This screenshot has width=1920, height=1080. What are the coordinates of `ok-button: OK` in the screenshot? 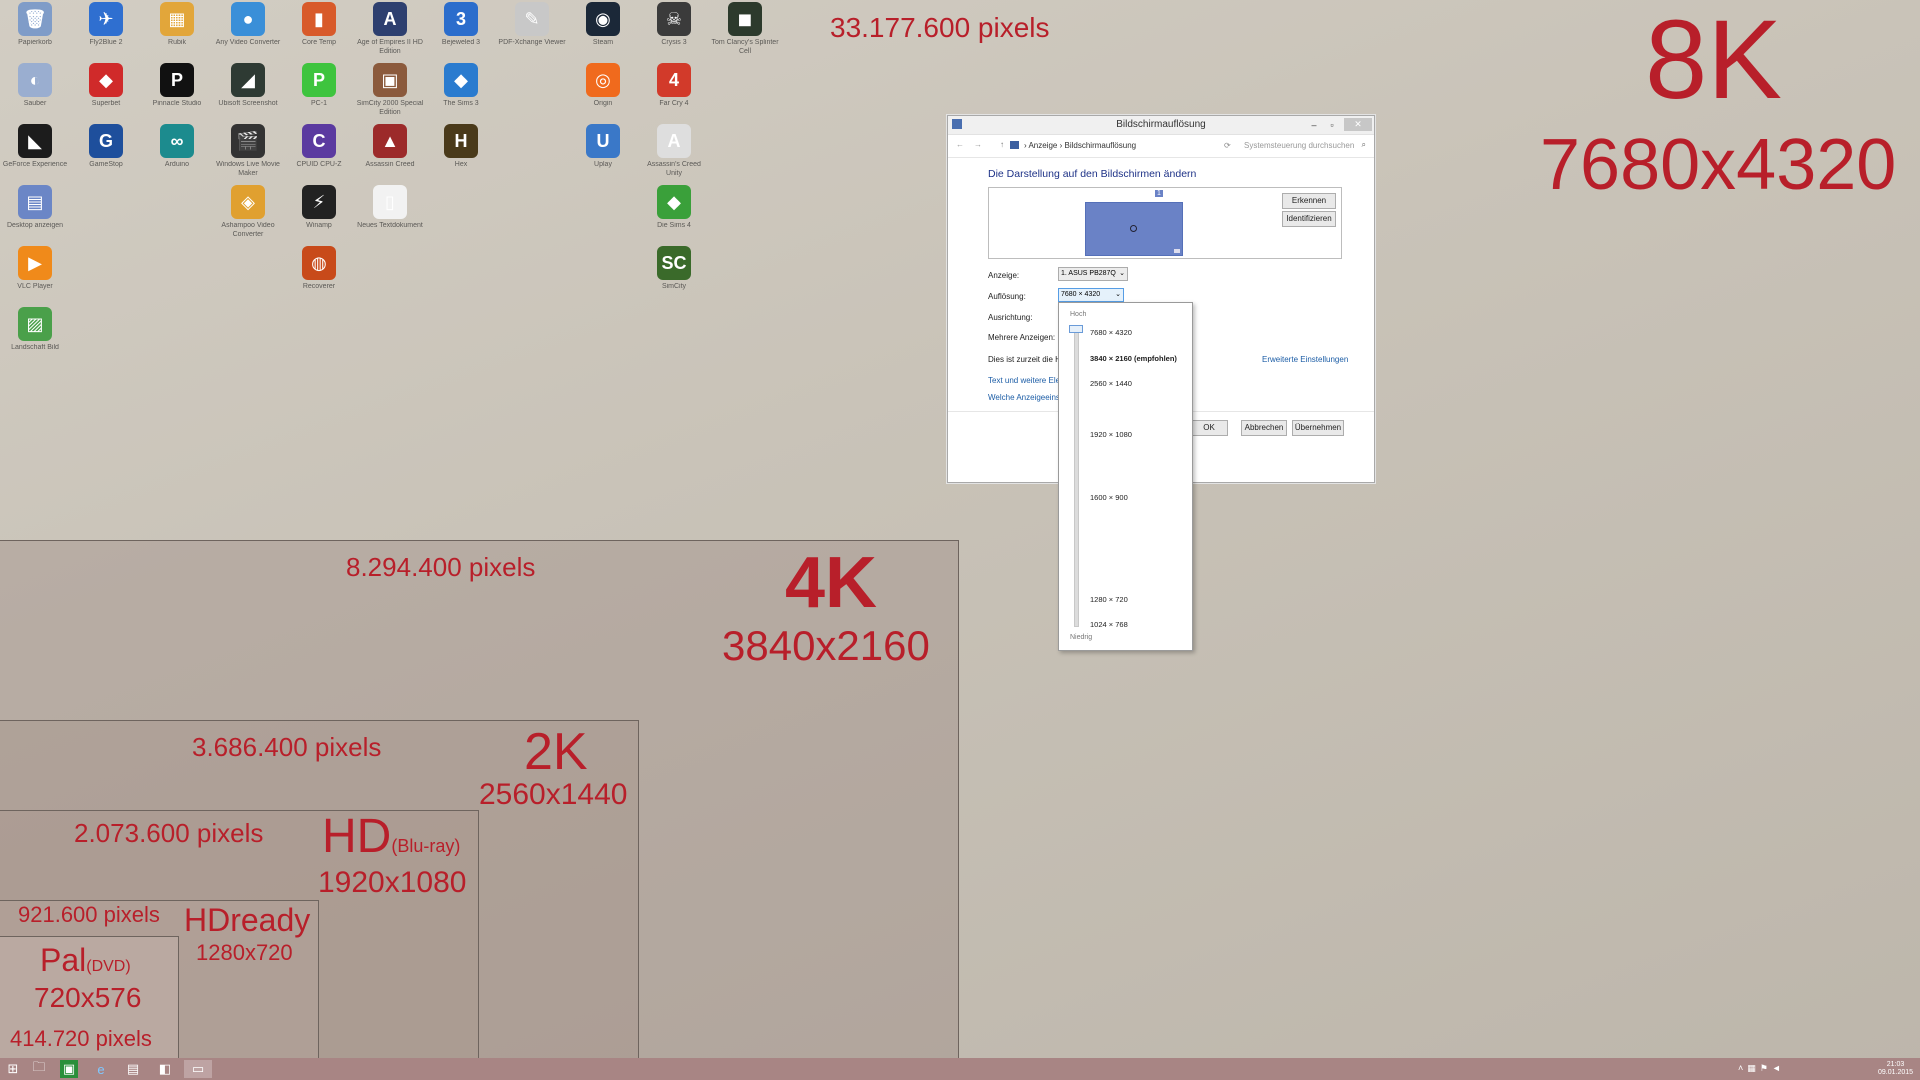 It's located at (1209, 428).